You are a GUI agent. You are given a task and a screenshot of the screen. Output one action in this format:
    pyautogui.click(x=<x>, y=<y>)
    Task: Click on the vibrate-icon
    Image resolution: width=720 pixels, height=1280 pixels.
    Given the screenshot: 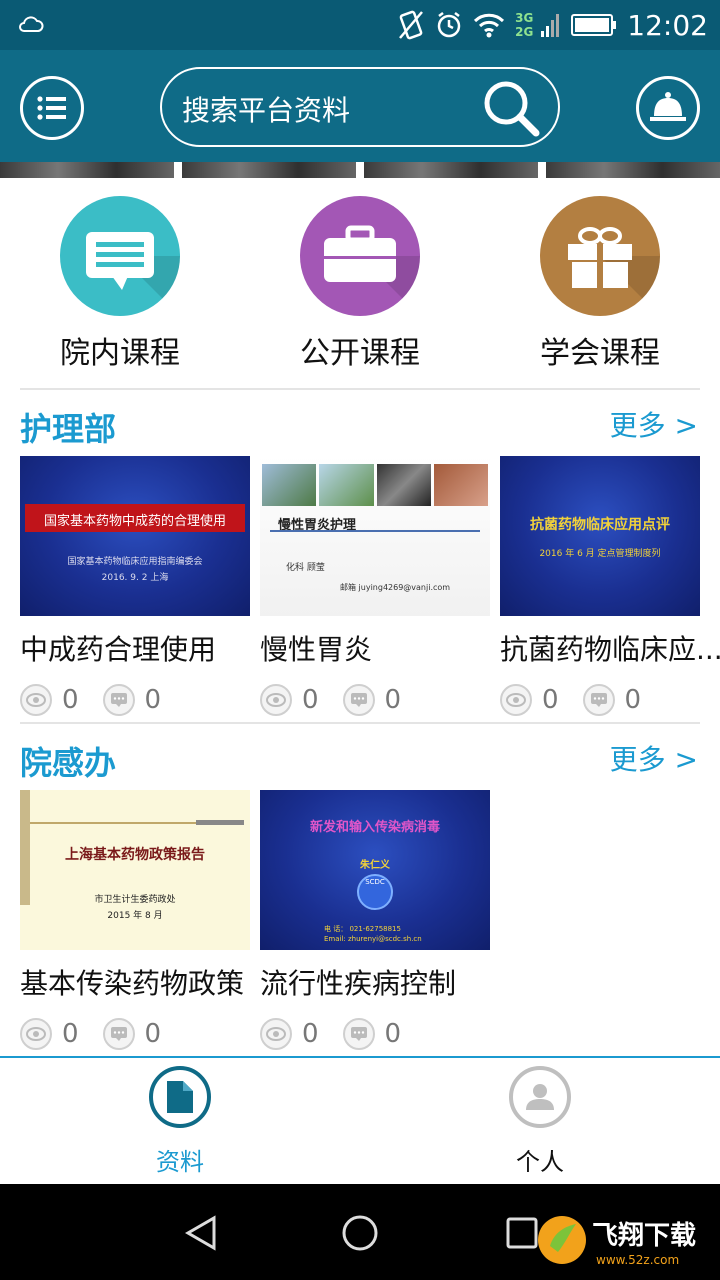 What is the action you would take?
    pyautogui.click(x=411, y=25)
    